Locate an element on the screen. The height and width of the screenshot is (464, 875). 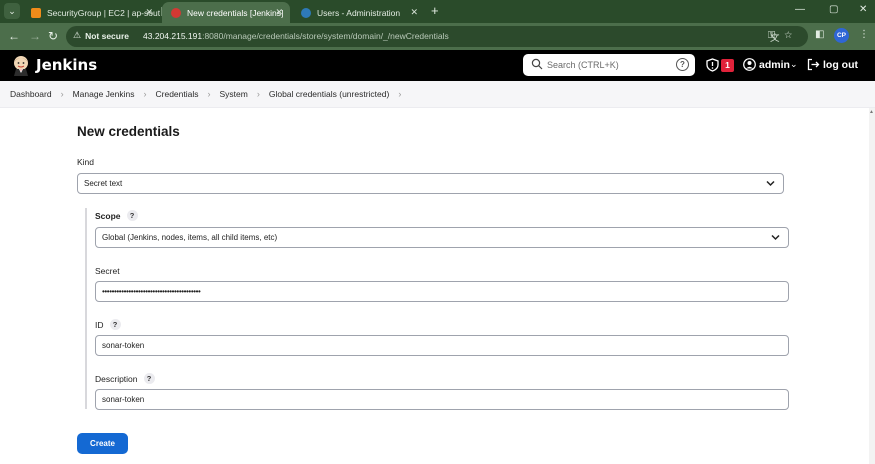
search-icon is located at coordinates (537, 64).